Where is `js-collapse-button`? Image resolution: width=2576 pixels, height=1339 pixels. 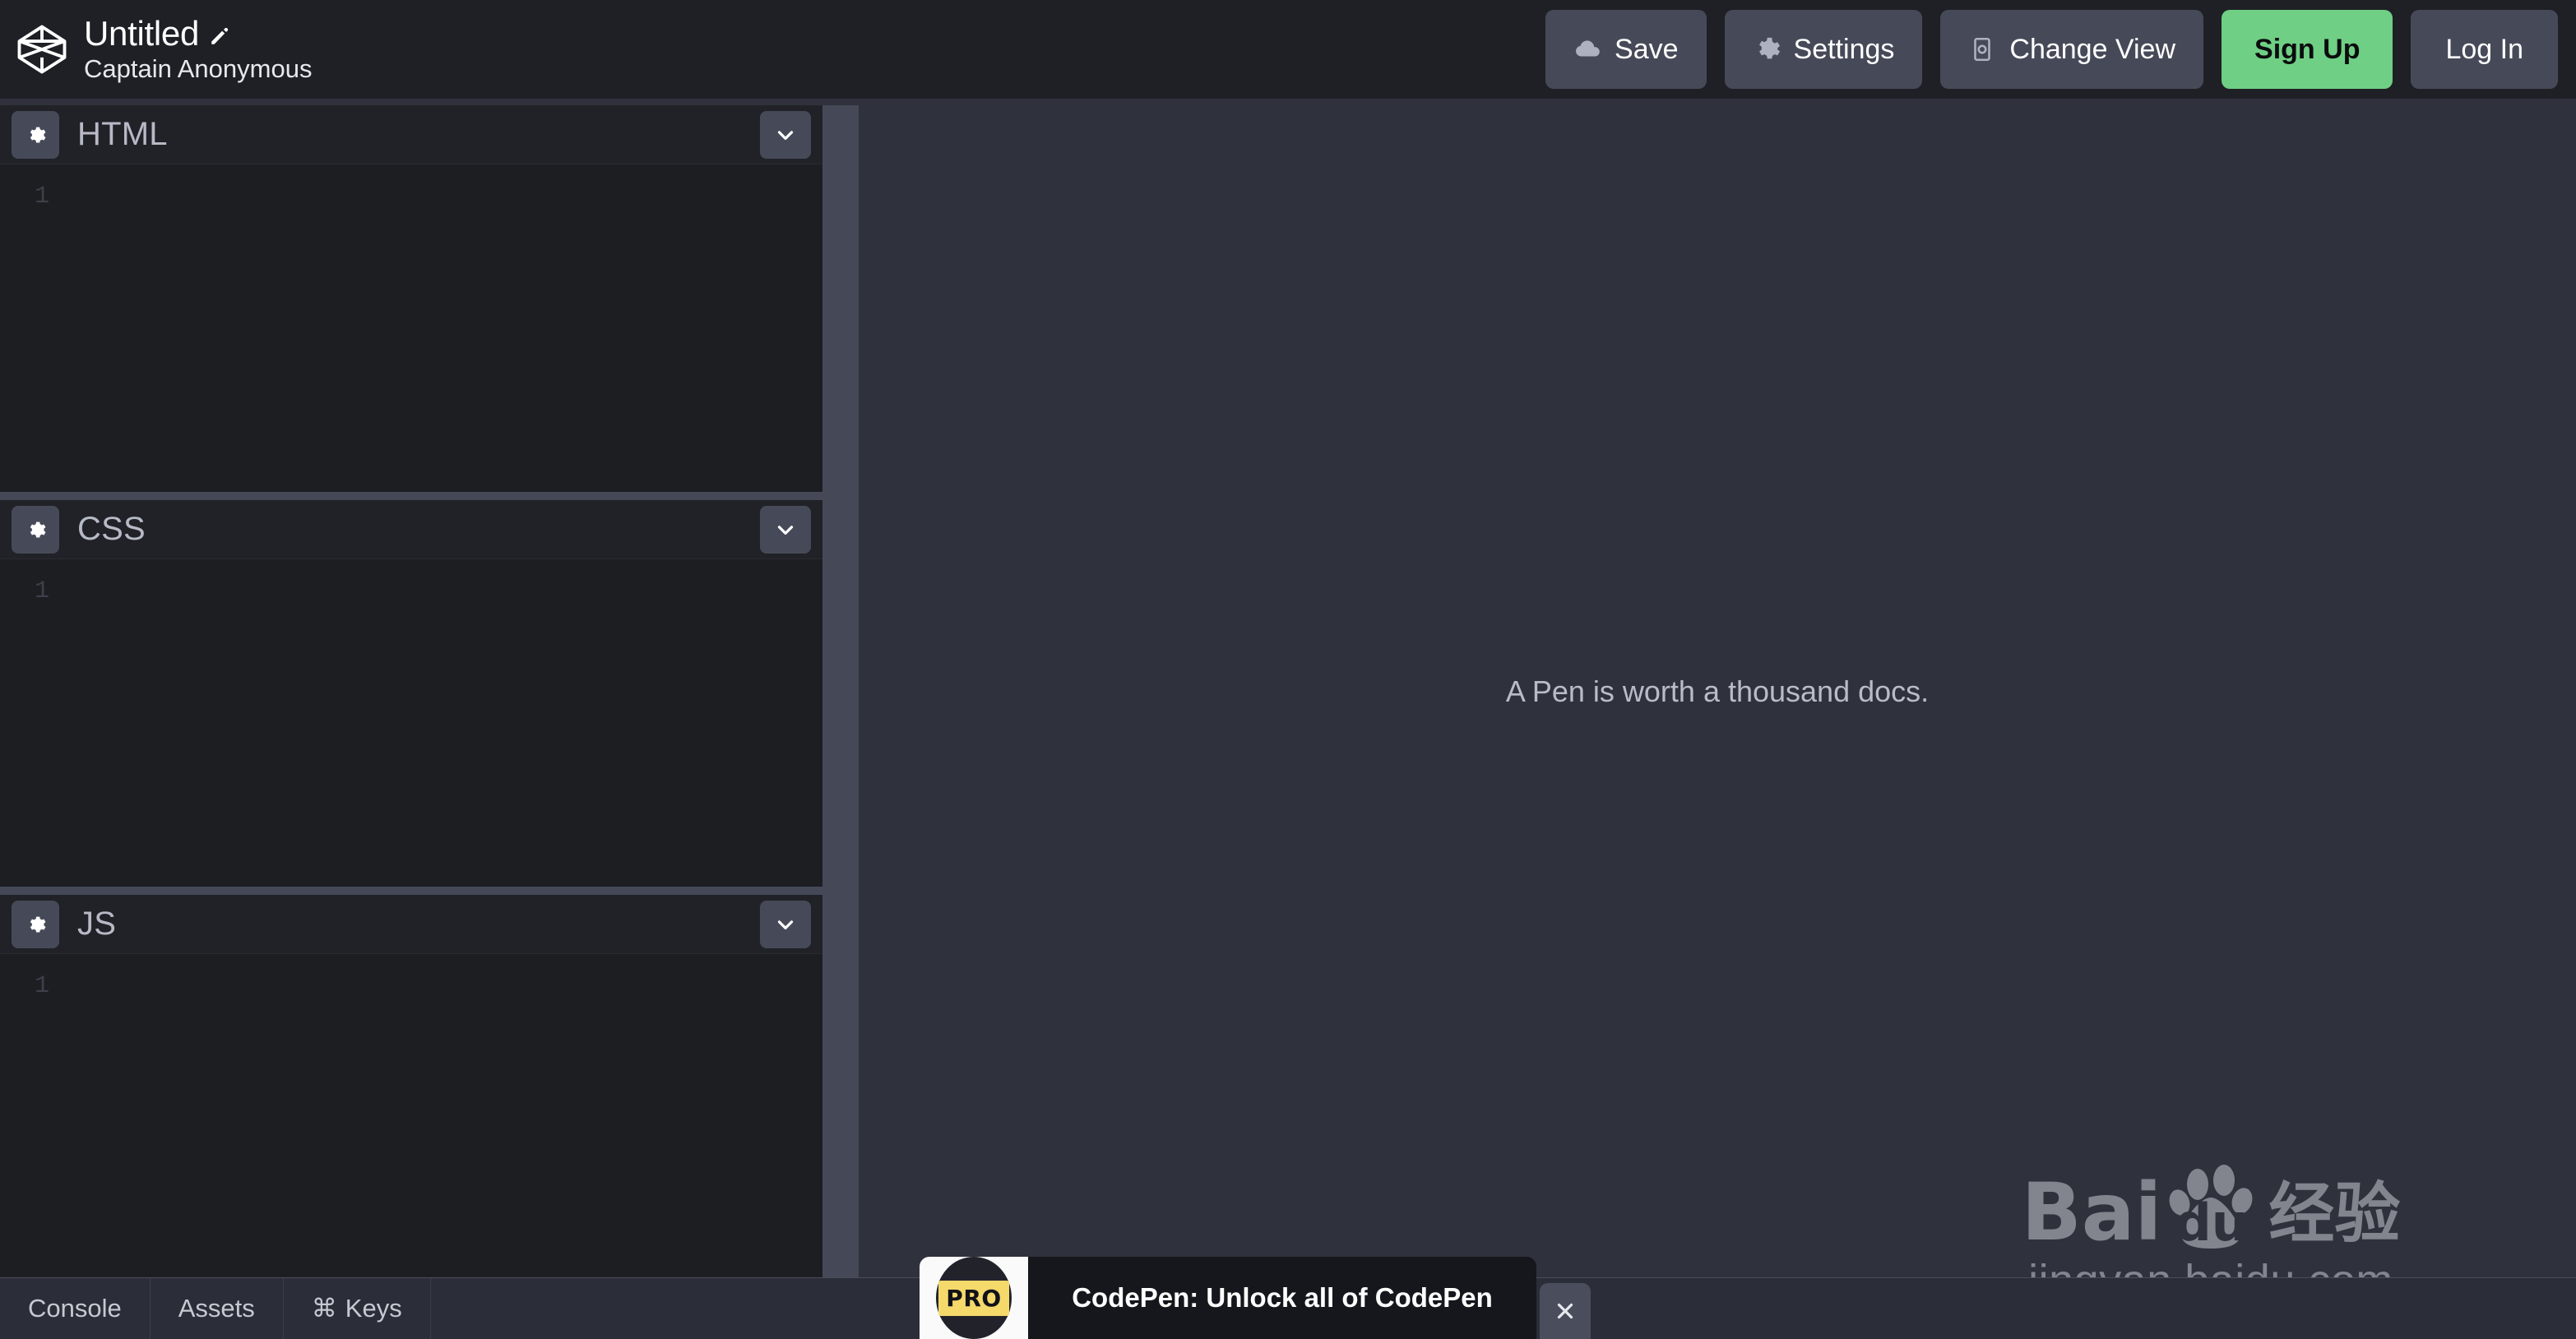 js-collapse-button is located at coordinates (786, 924).